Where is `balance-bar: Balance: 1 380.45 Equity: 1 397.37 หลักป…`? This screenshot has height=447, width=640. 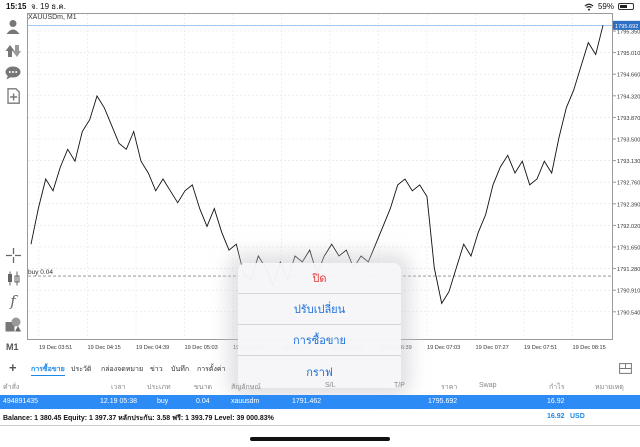
balance-bar: Balance: 1 380.45 Equity: 1 397.37 หลักป… is located at coordinates (320, 417).